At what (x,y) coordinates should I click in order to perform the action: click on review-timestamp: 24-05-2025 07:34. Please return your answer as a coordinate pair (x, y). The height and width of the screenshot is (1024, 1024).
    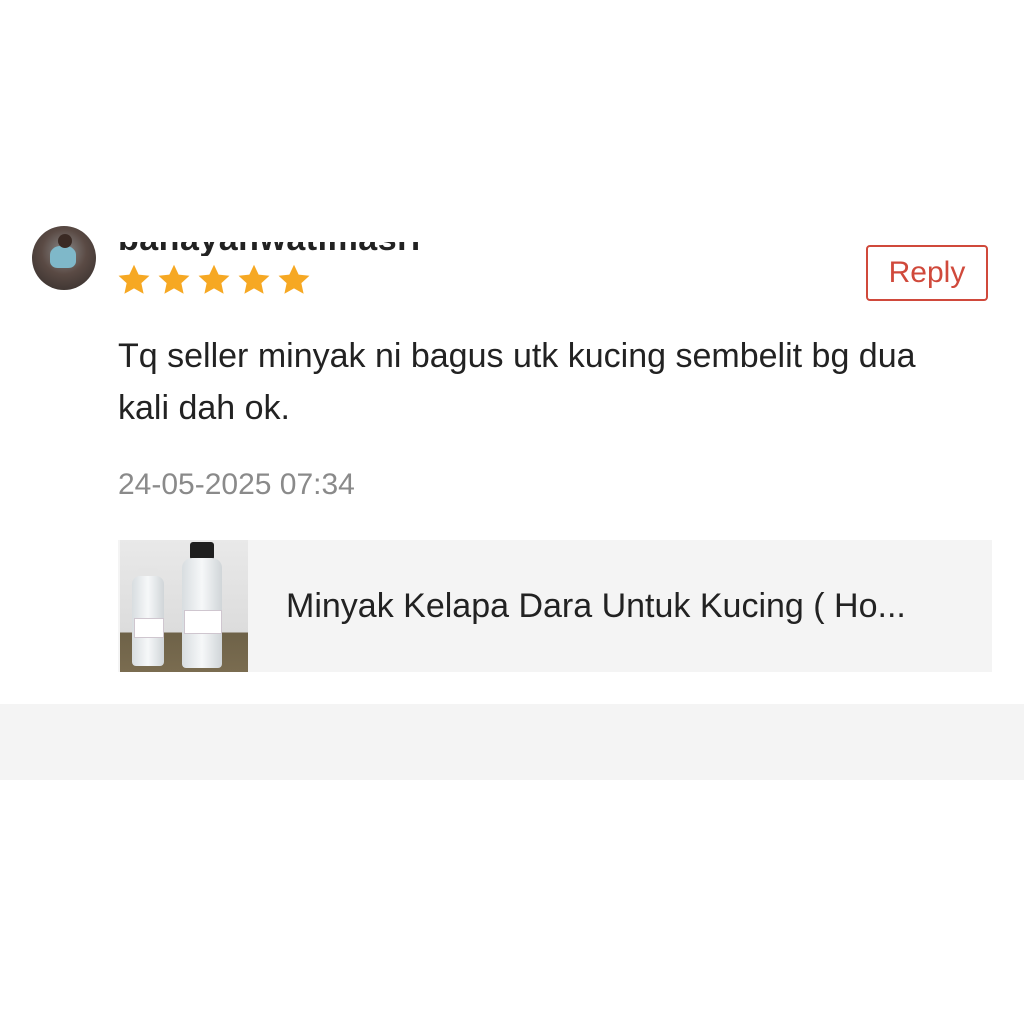
    Looking at the image, I should click on (236, 484).